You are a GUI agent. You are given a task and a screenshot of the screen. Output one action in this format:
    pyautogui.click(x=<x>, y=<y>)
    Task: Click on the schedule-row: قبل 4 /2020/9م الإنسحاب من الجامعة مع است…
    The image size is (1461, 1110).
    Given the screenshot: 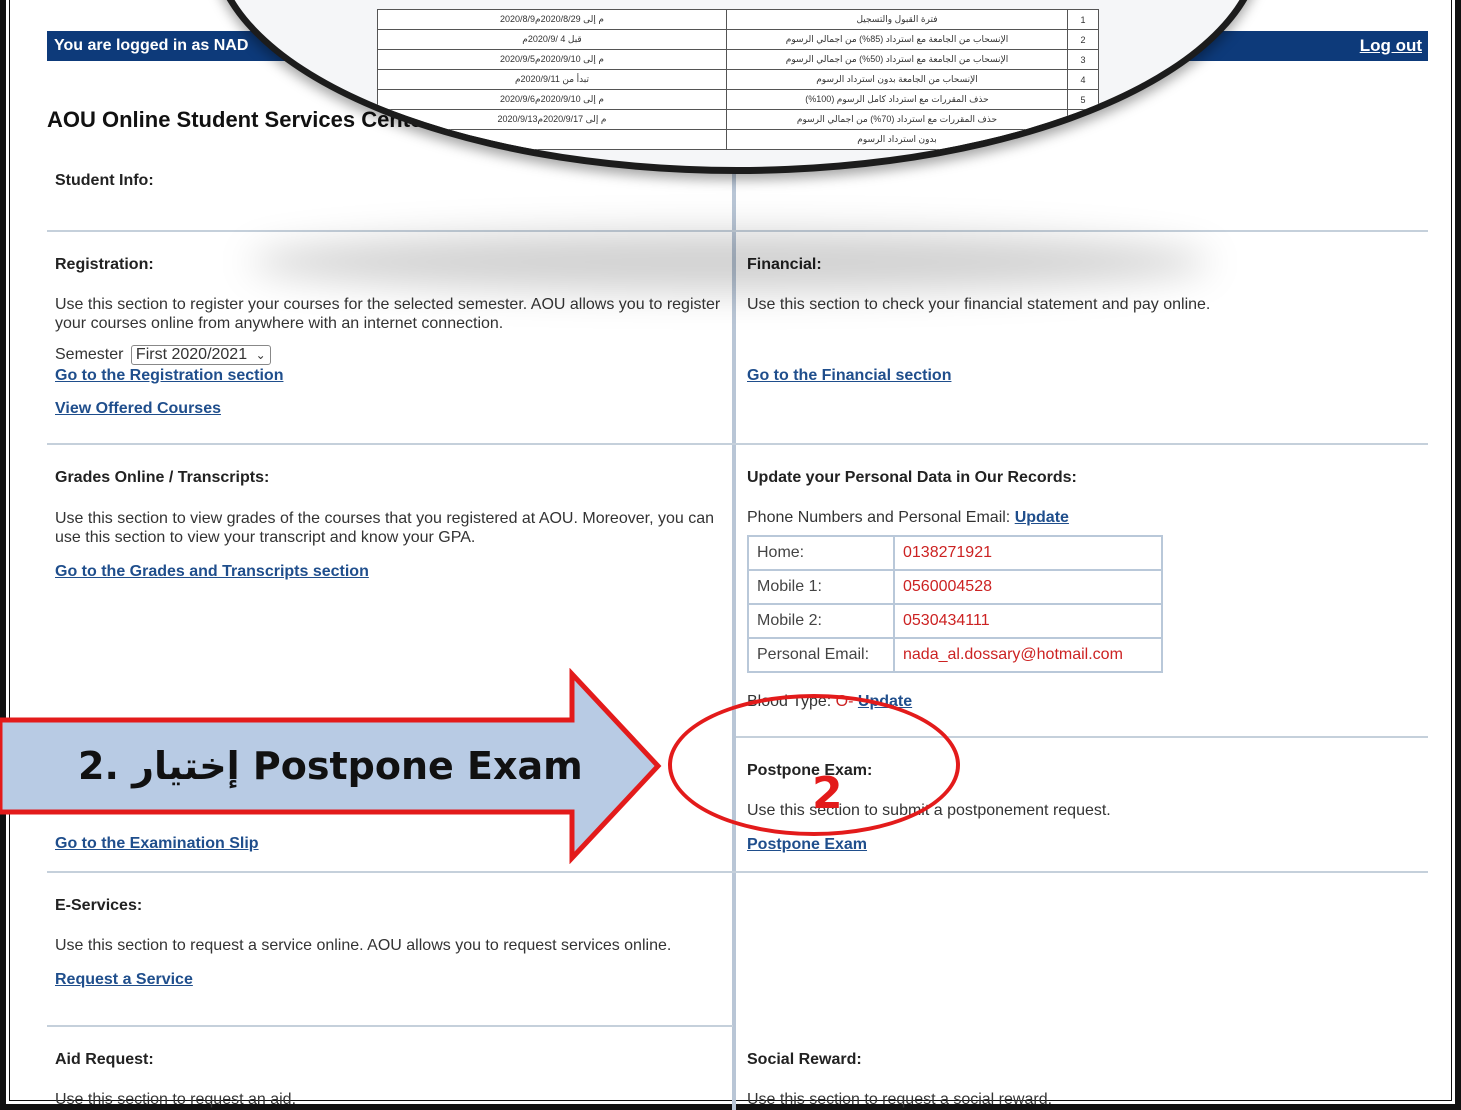 What is the action you would take?
    pyautogui.click(x=738, y=39)
    